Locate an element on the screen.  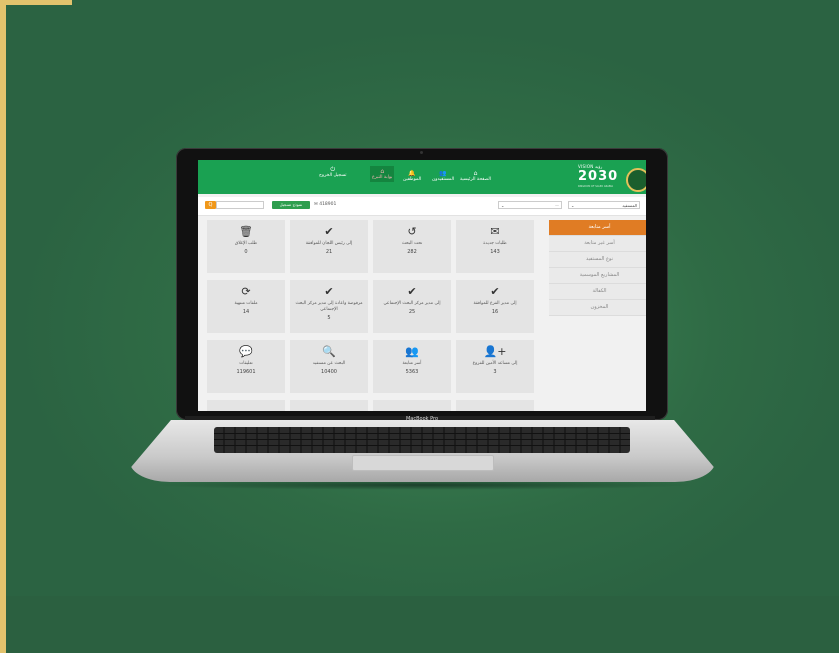
tile-label: إلى رئيس اللجان للموافقة is located at coordinates (329, 243).